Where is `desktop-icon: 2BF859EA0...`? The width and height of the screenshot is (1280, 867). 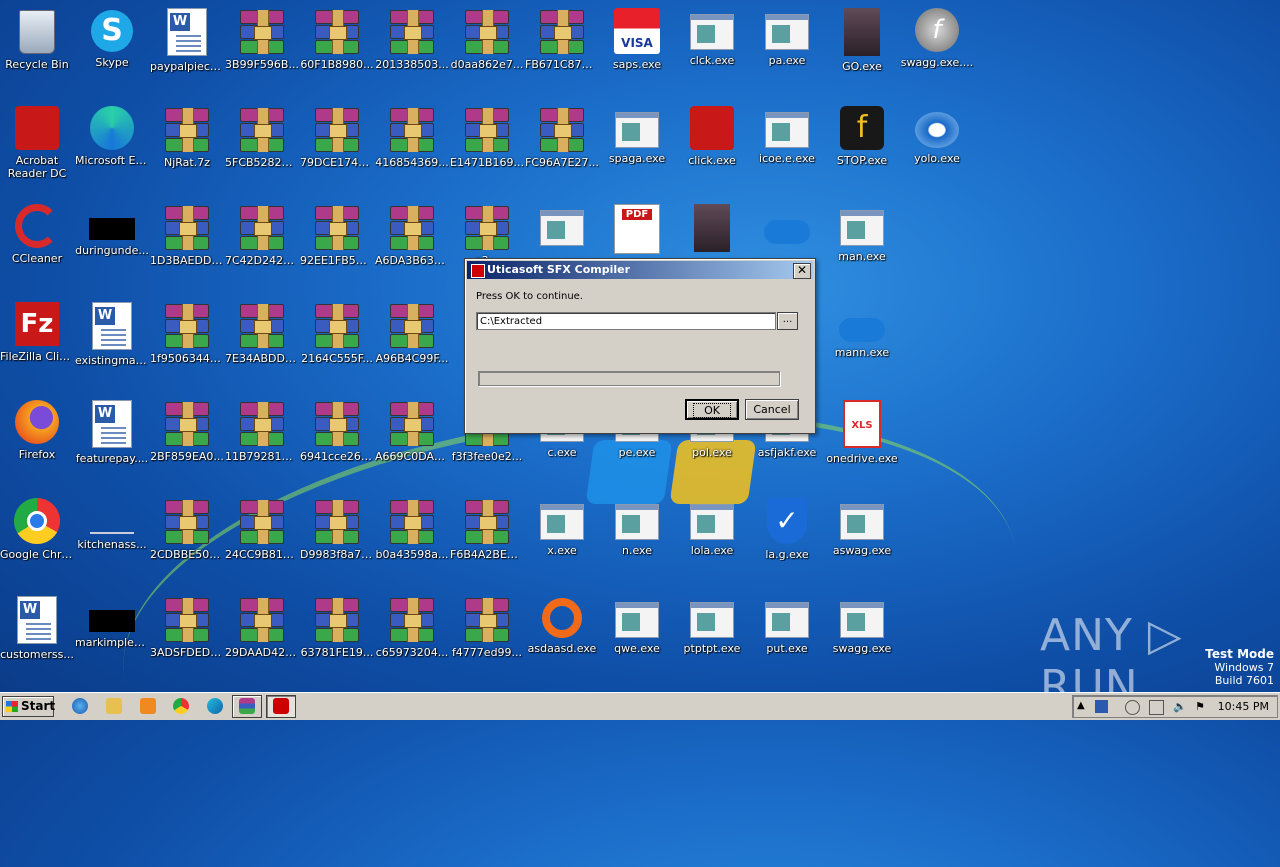
desktop-icon: 2BF859EA0... is located at coordinates (187, 428).